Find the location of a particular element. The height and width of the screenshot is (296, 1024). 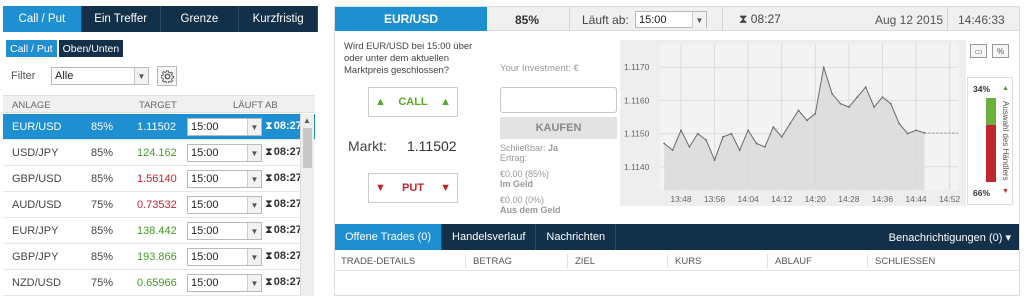

put-button: ▼ PUT ▼ is located at coordinates (413, 188).